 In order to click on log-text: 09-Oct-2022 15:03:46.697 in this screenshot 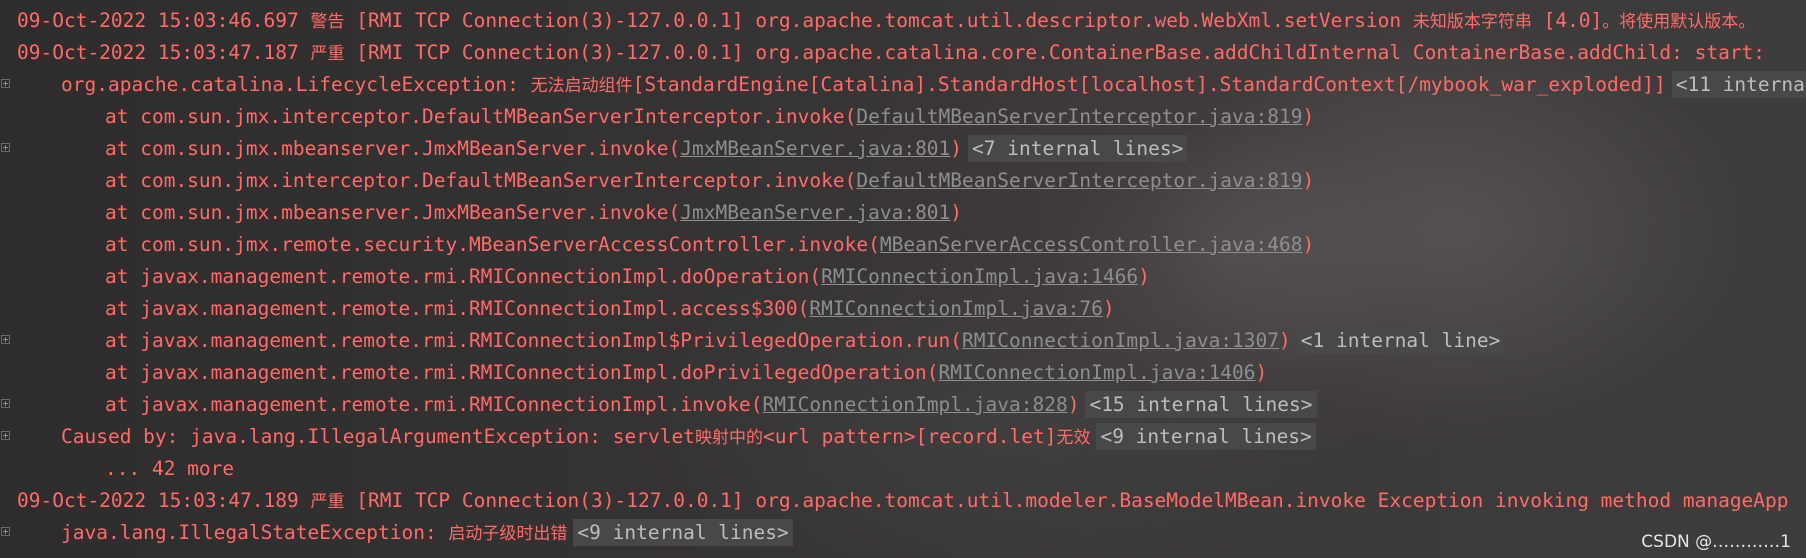, I will do `click(164, 20)`.